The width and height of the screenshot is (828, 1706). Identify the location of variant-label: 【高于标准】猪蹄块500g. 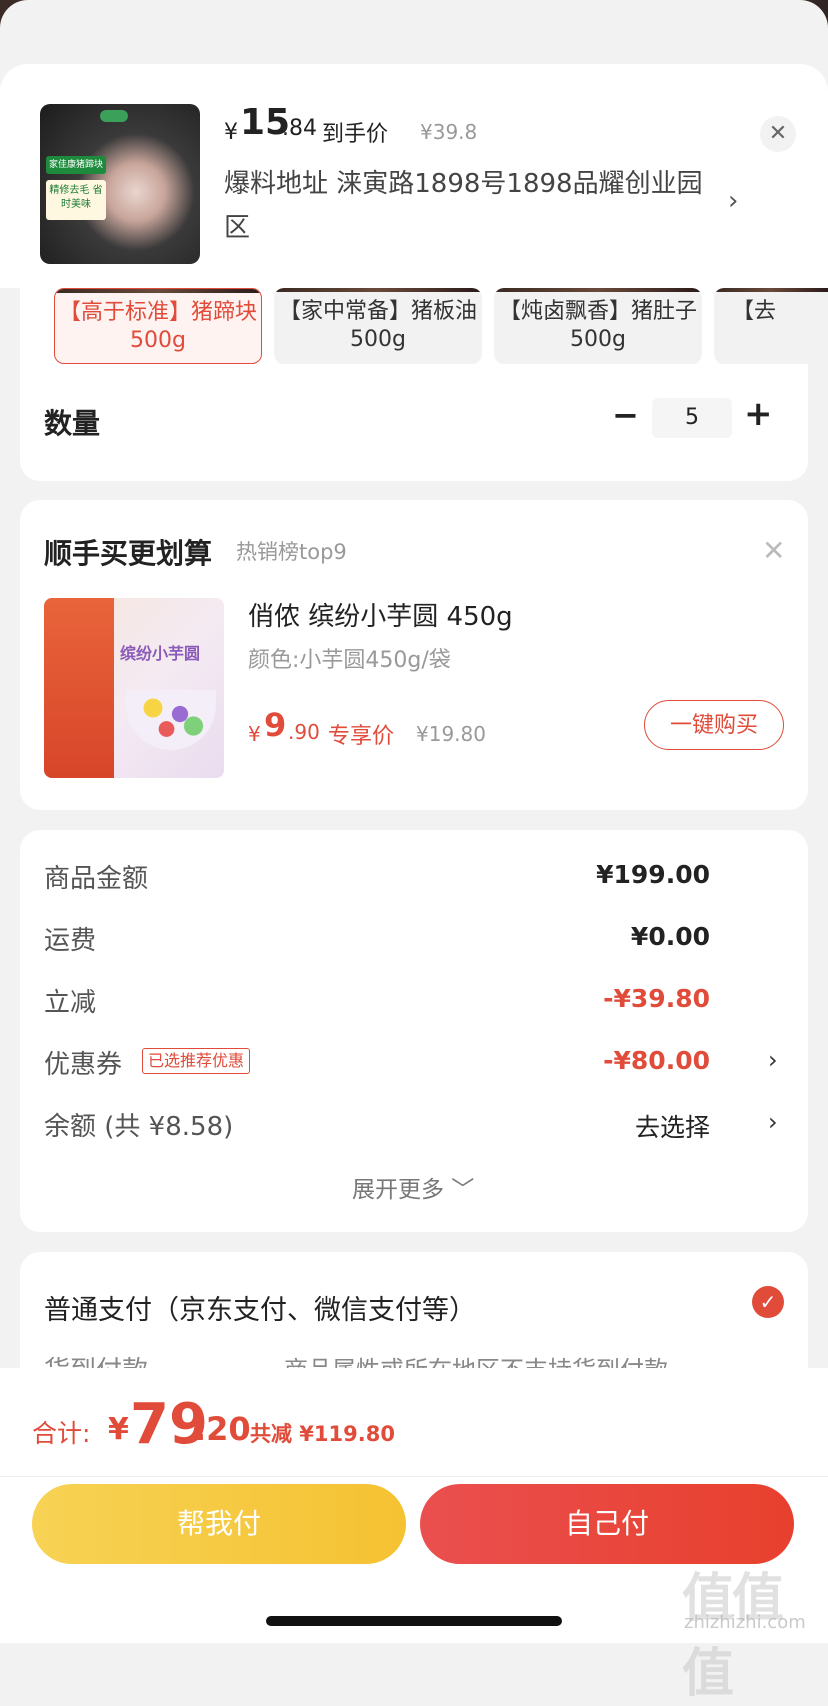
(157, 326).